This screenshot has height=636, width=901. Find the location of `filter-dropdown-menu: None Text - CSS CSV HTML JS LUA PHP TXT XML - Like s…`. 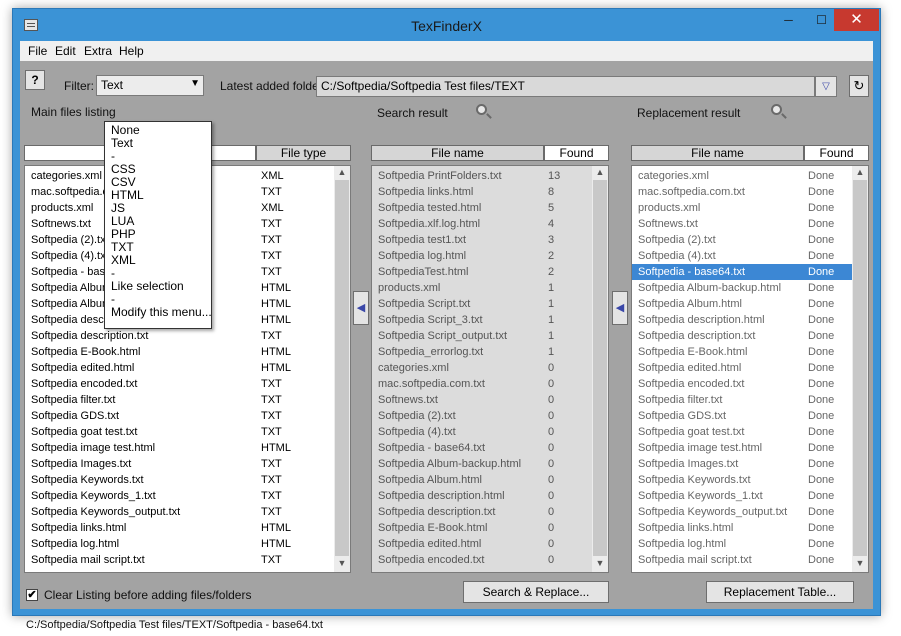

filter-dropdown-menu: None Text - CSS CSV HTML JS LUA PHP TXT XML - Like s… is located at coordinates (158, 225).